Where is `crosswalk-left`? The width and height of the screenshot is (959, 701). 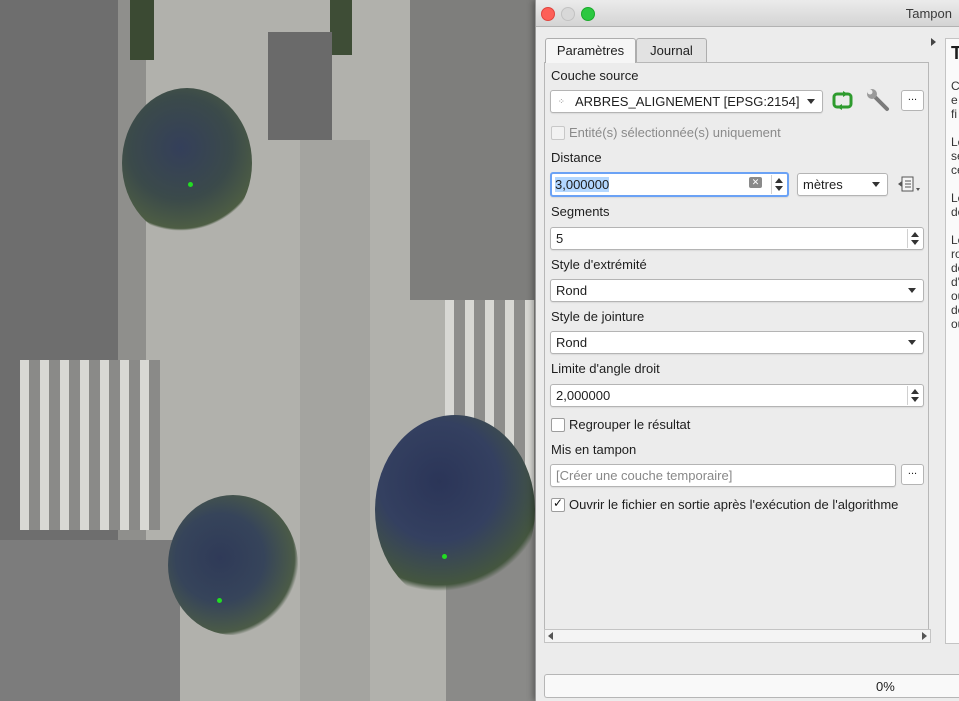 crosswalk-left is located at coordinates (90, 445).